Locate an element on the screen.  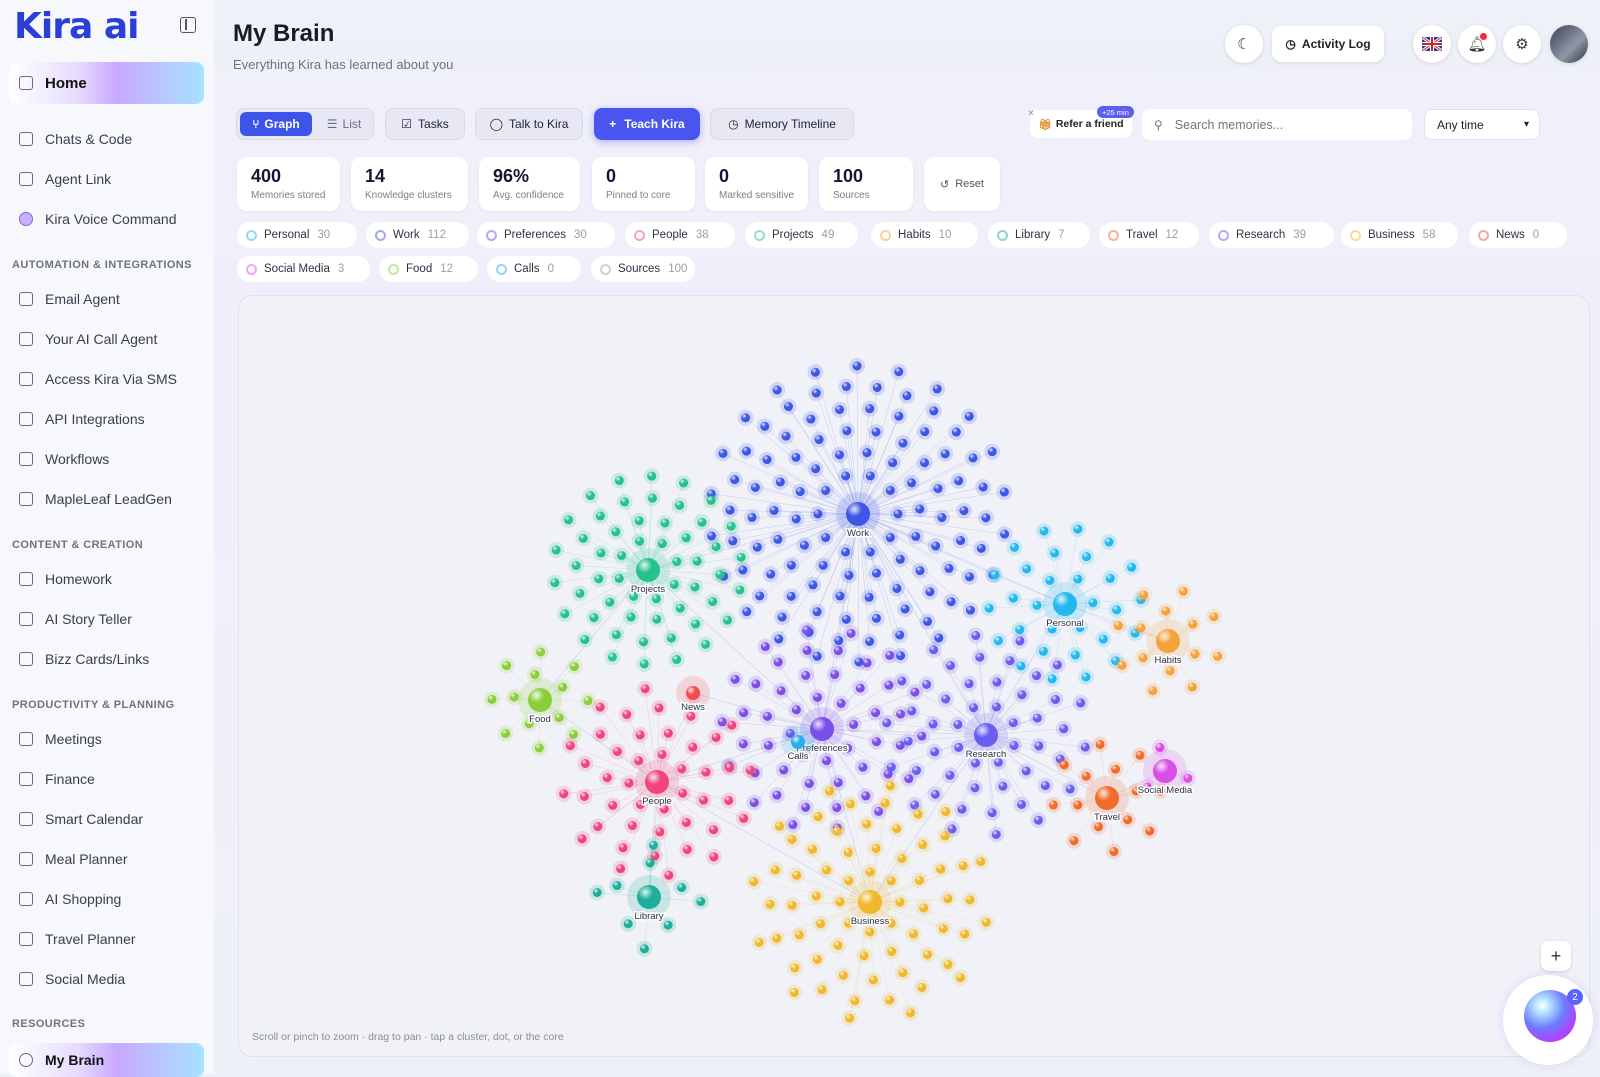
sidebar-item-chats-code: Chats & Code is located at coordinates (106, 139).